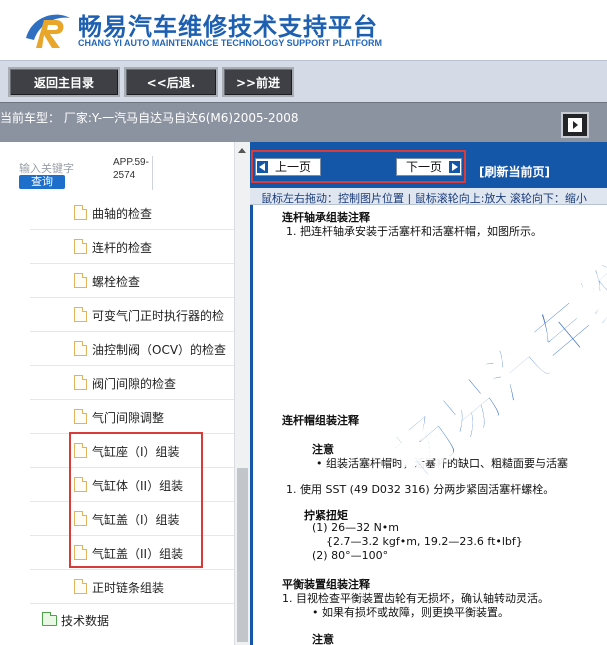 Image resolution: width=607 pixels, height=645 pixels. I want to click on scroll-thumb, so click(242, 555).